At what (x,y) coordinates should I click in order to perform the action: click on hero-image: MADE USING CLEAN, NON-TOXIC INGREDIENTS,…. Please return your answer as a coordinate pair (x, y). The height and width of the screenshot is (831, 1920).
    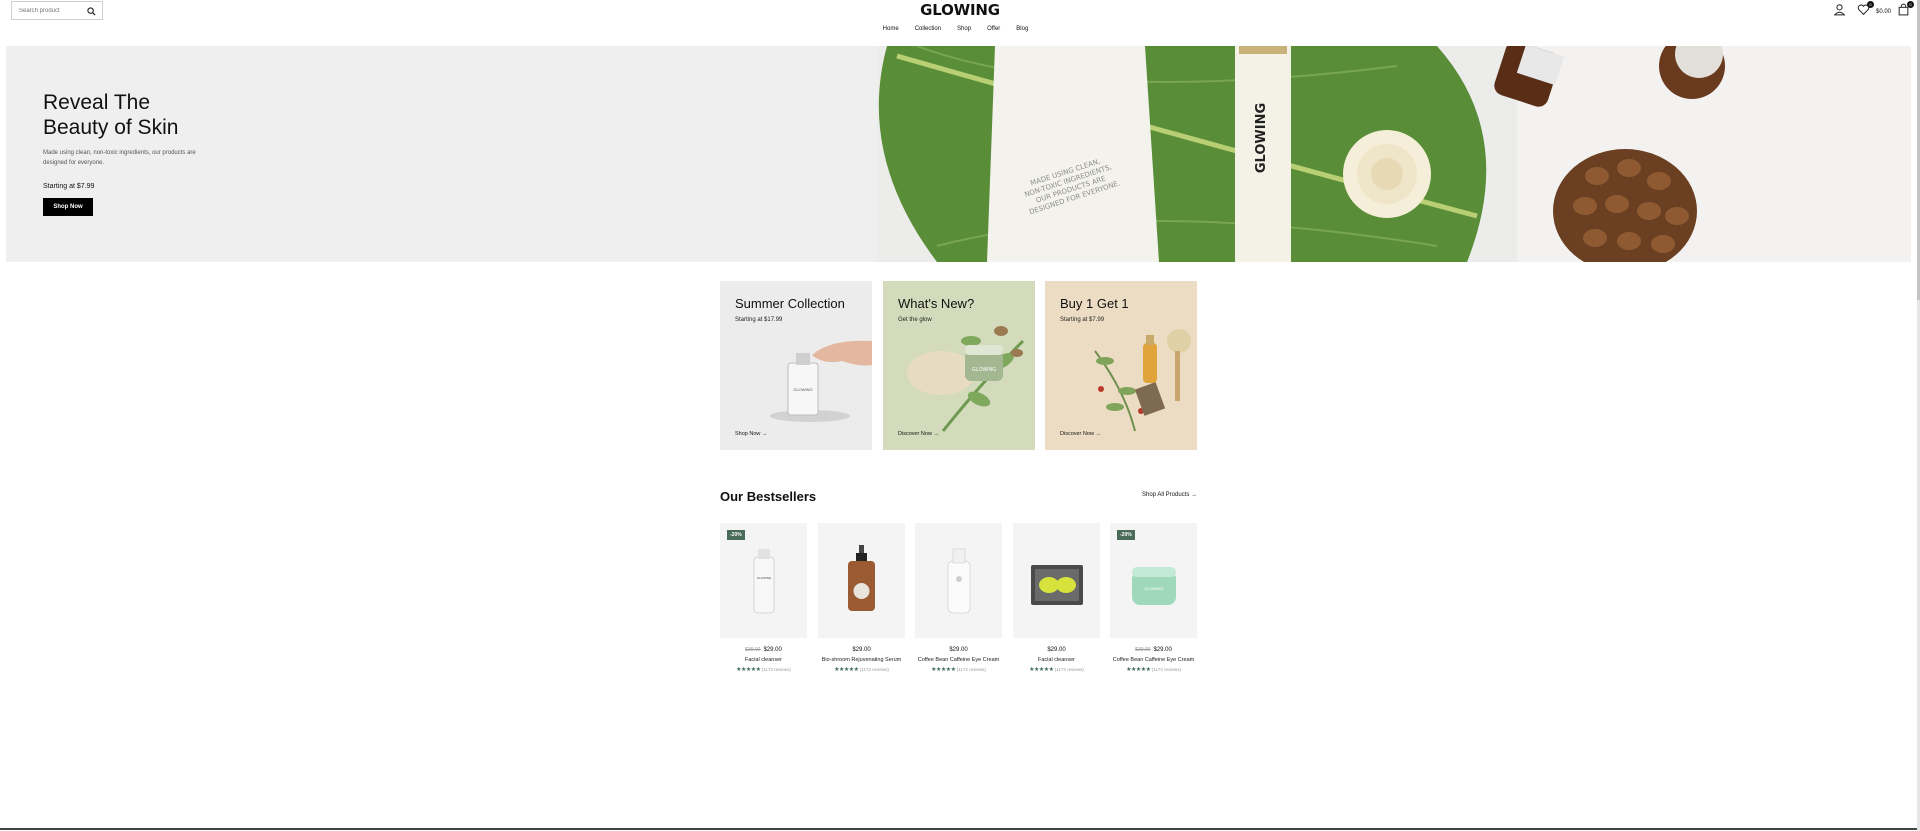
    Looking at the image, I should click on (1394, 154).